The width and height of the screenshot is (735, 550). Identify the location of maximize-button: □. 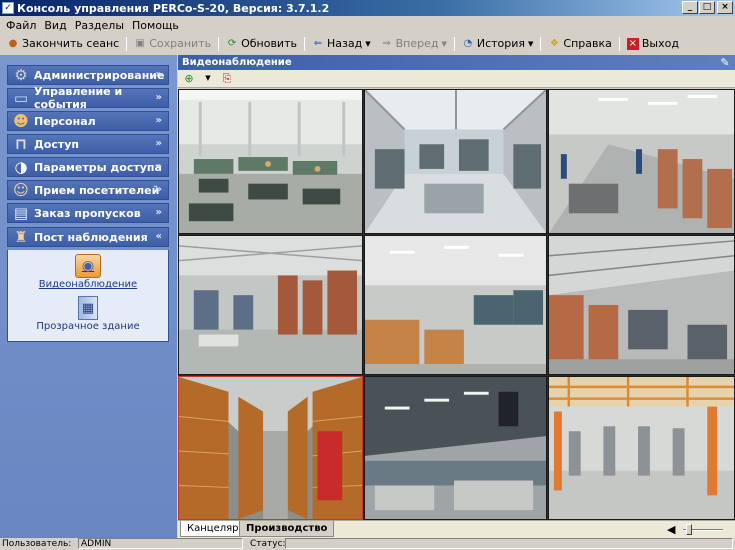
(707, 7).